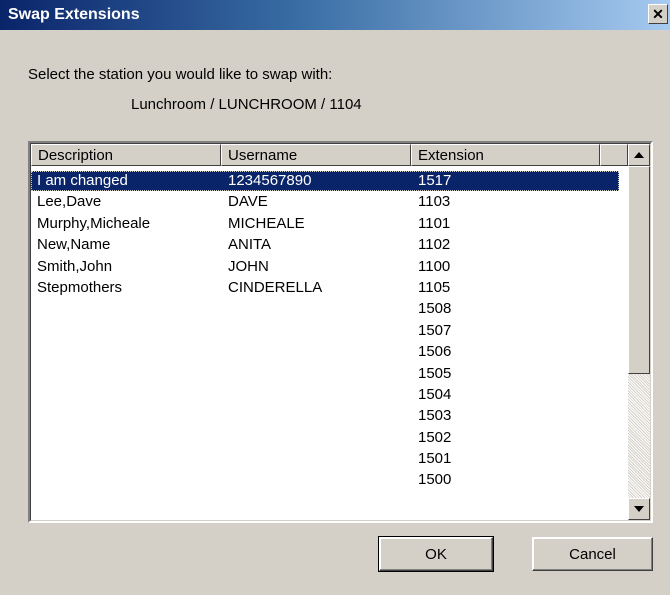 This screenshot has width=670, height=595. What do you see at coordinates (275, 287) in the screenshot?
I see `cell-username: CINDERELLA` at bounding box center [275, 287].